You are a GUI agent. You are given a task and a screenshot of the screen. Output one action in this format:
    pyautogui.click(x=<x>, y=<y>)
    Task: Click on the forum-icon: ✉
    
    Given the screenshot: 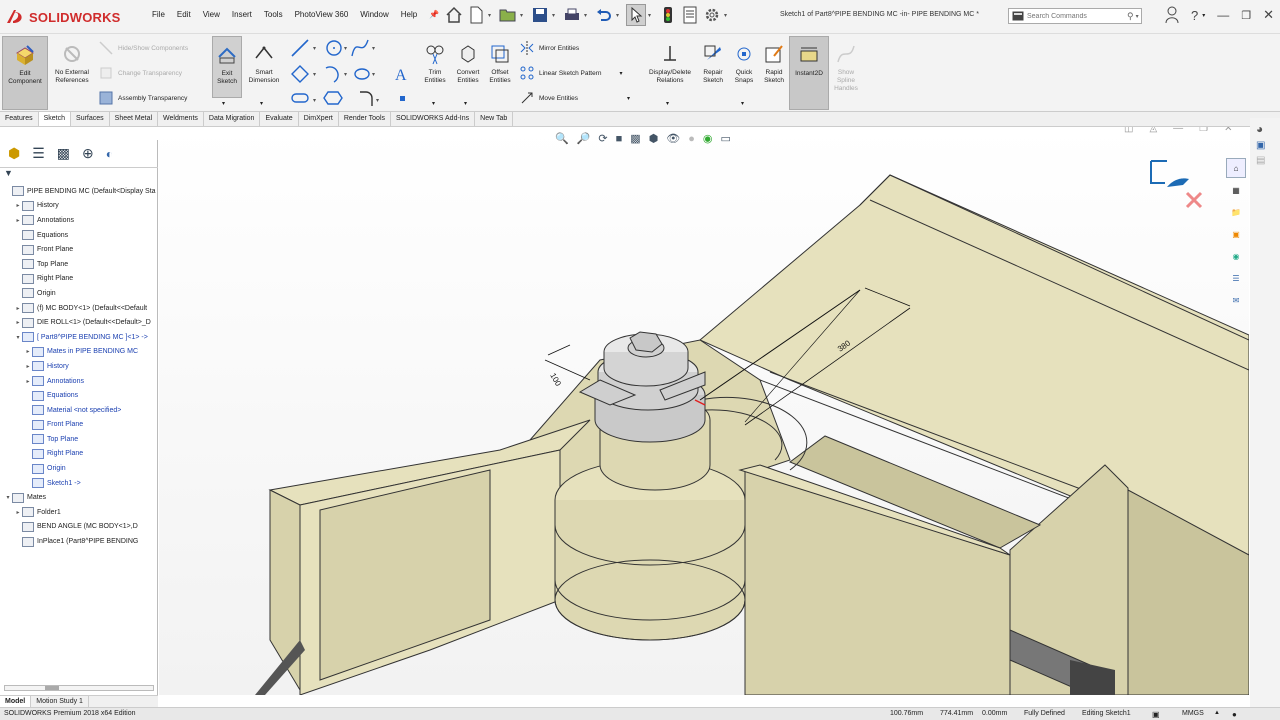 What is the action you would take?
    pyautogui.click(x=1236, y=300)
    